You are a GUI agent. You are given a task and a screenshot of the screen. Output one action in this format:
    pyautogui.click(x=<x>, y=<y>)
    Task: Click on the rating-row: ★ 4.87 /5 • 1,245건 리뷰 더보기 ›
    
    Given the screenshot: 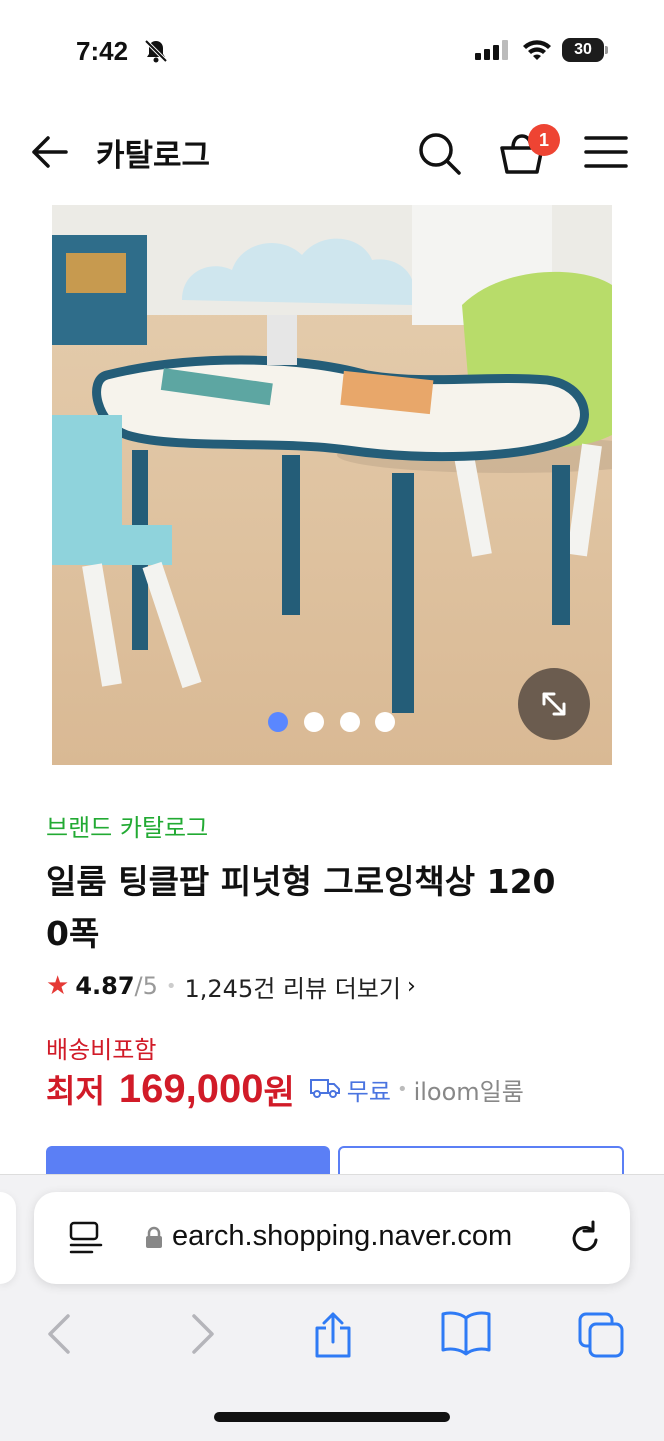 What is the action you would take?
    pyautogui.click(x=231, y=986)
    